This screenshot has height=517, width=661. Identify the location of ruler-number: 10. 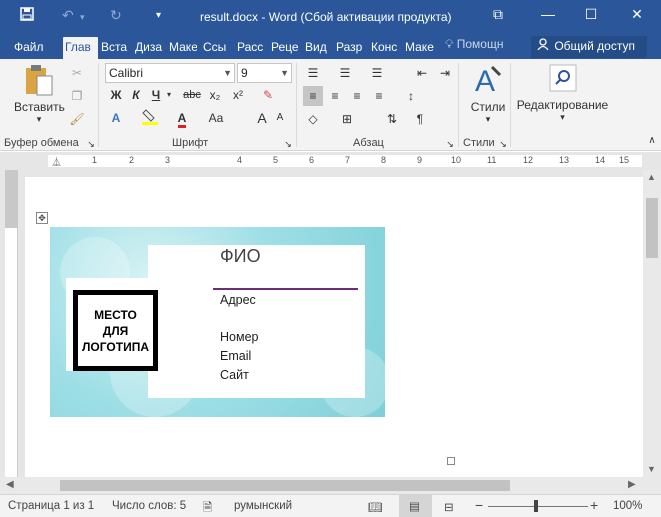
(456, 160).